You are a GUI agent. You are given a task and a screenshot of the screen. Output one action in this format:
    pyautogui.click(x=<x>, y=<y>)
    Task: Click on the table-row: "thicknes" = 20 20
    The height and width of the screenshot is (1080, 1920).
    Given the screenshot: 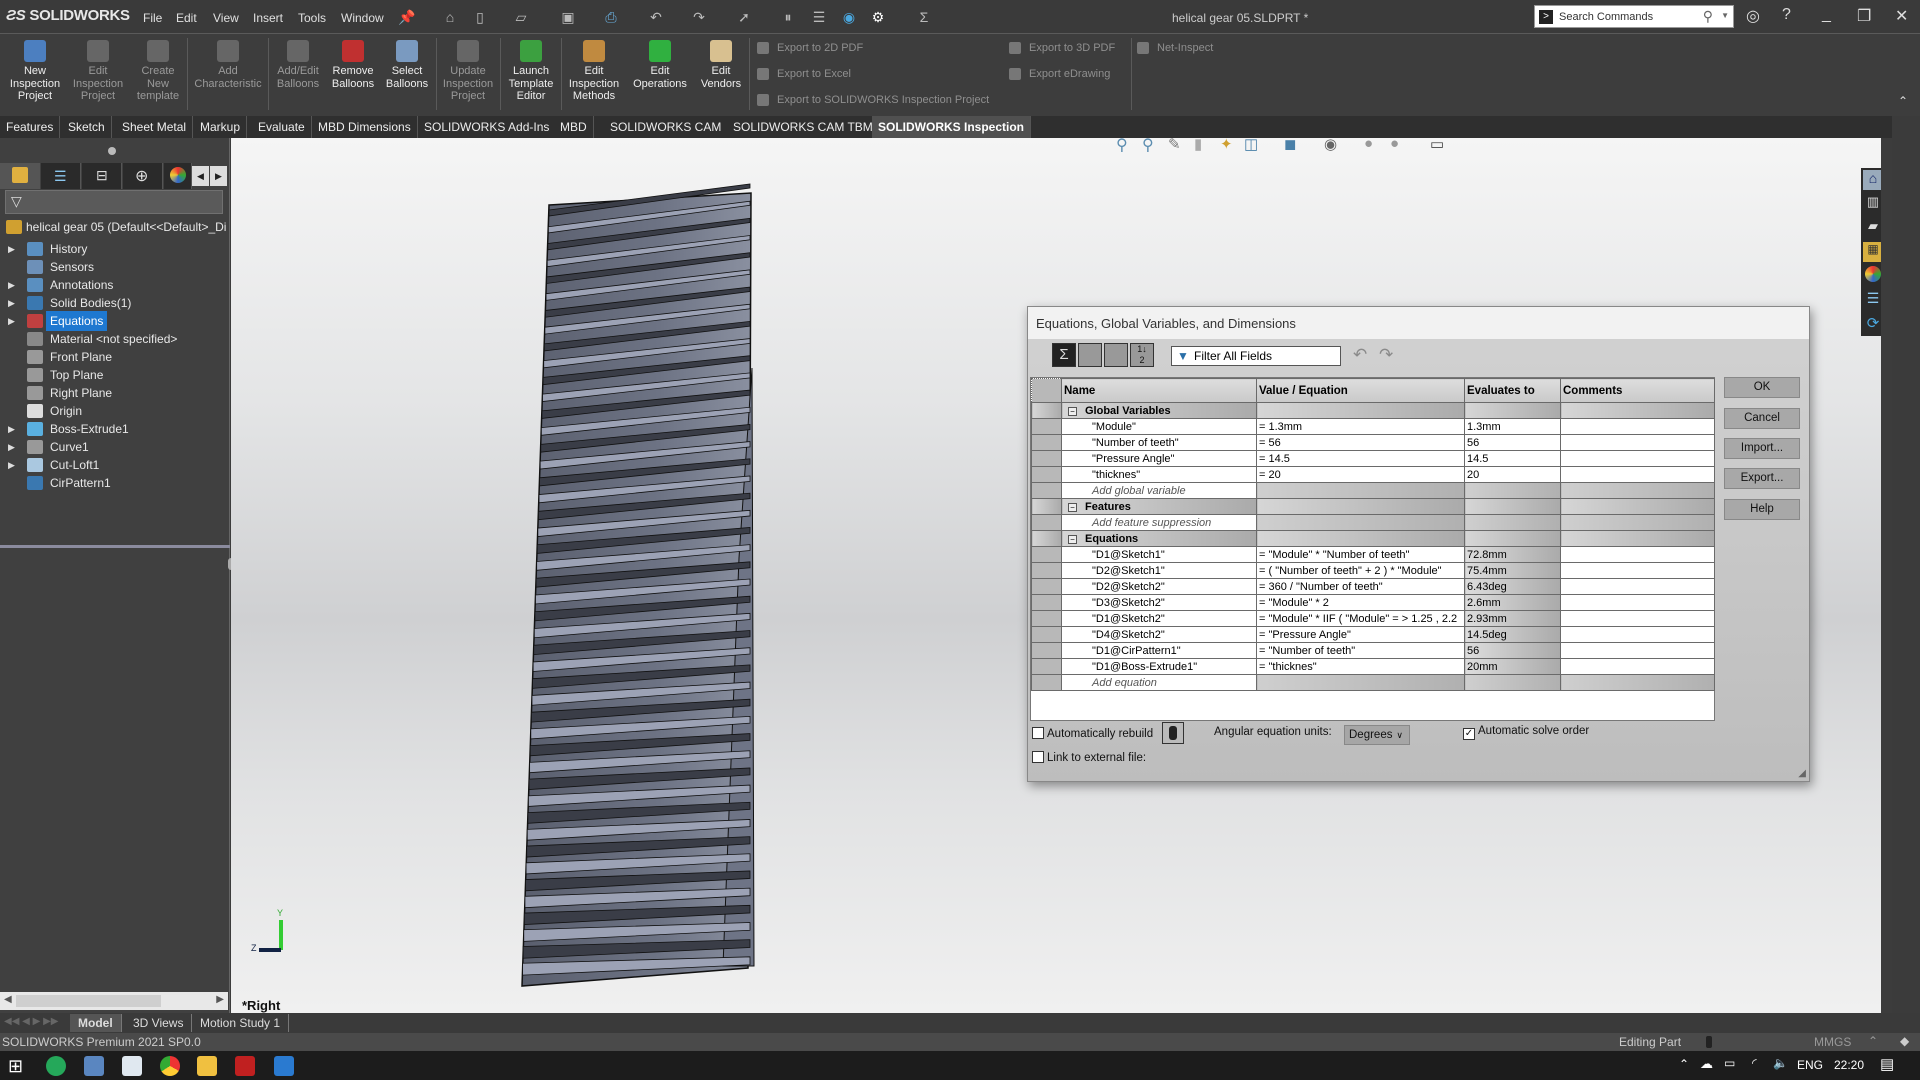 What is the action you would take?
    pyautogui.click(x=1373, y=474)
    